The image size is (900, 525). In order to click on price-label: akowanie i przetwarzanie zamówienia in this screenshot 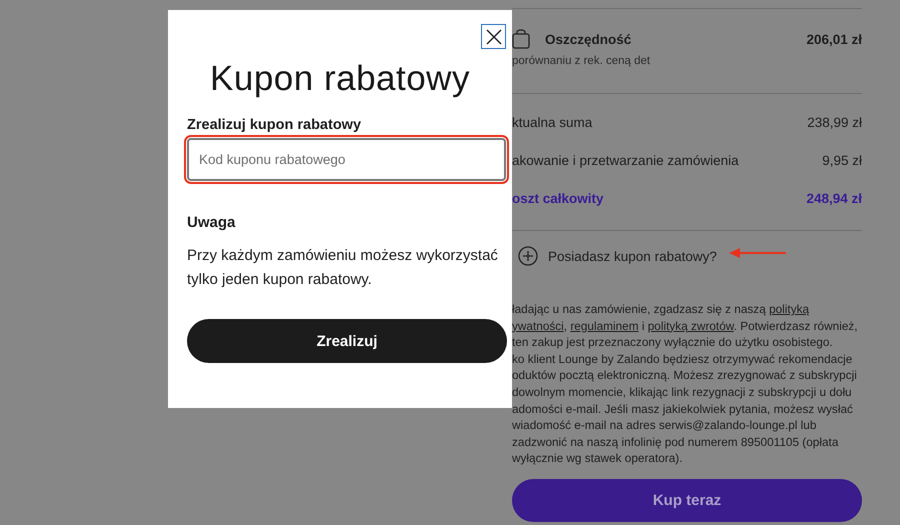, I will do `click(626, 160)`.